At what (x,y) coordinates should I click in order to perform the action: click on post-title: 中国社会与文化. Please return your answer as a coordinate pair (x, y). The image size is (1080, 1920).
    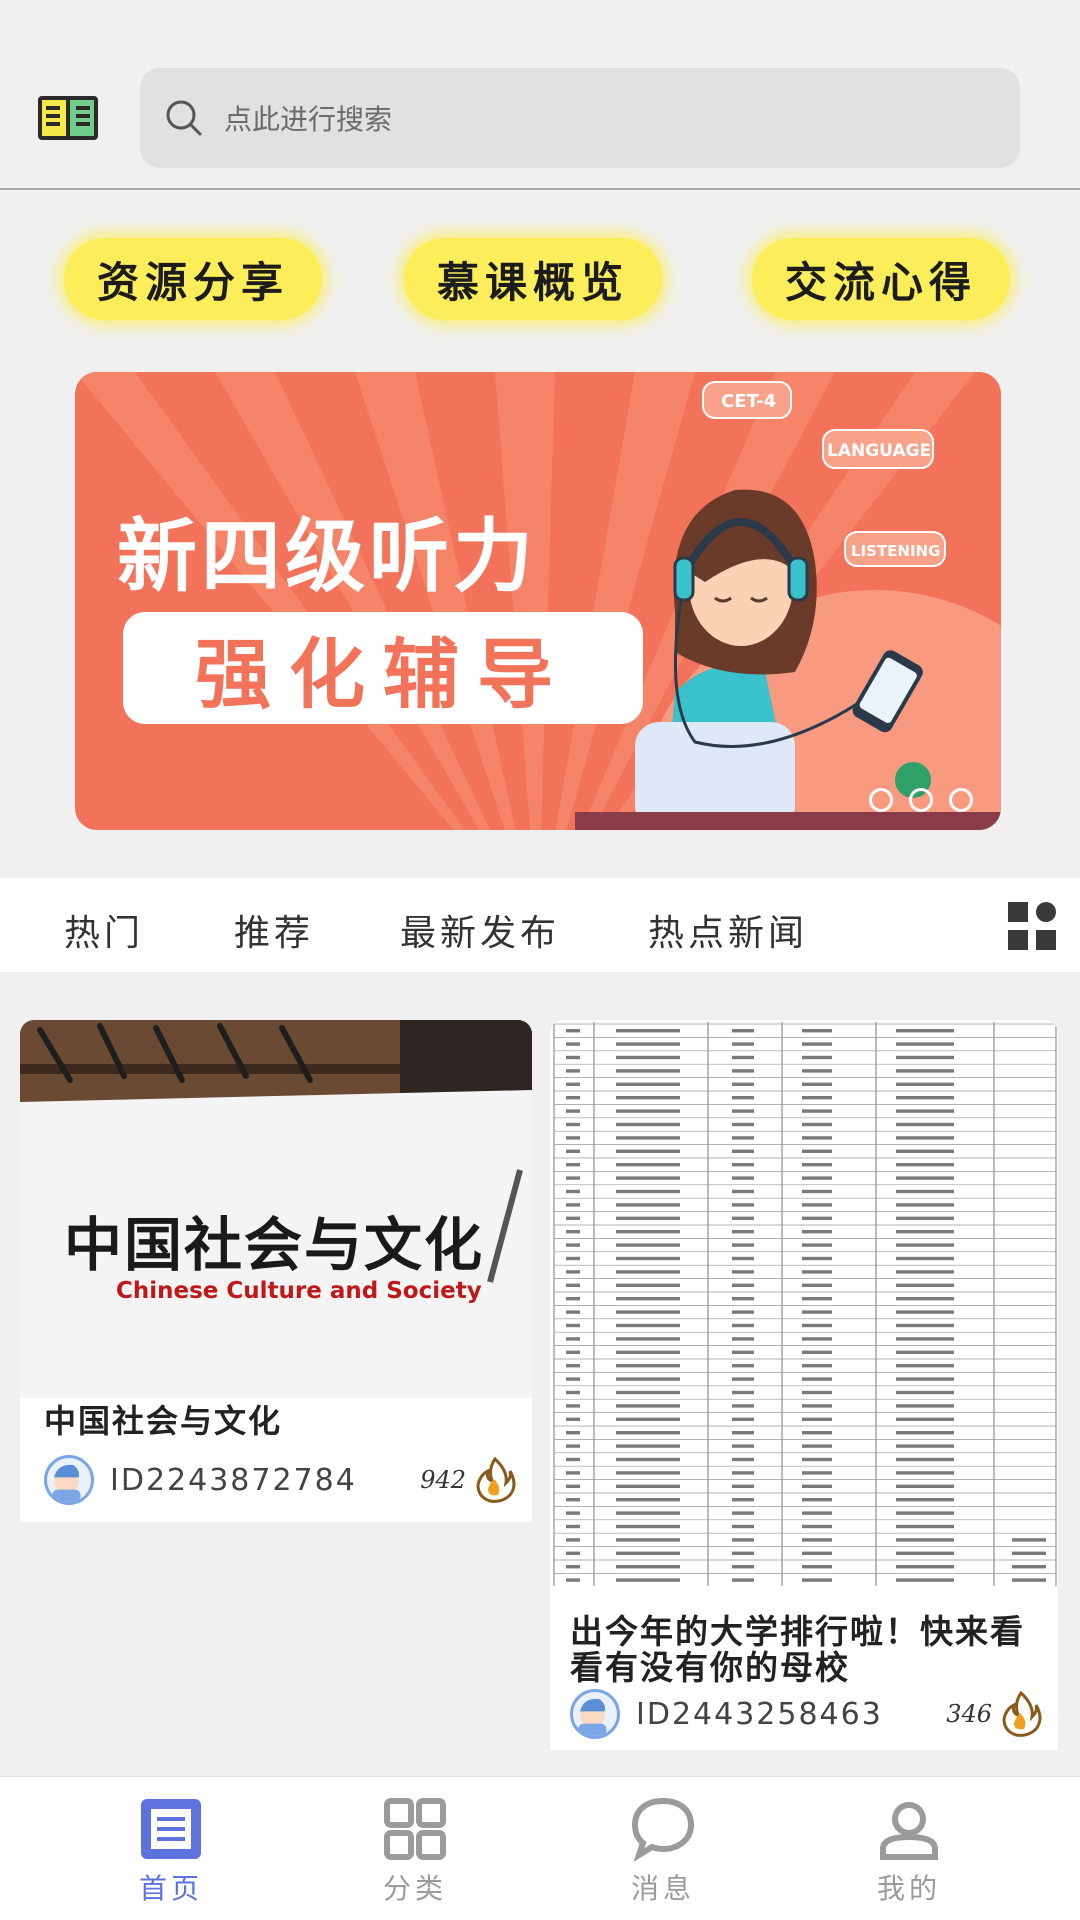
    Looking at the image, I should click on (163, 1421).